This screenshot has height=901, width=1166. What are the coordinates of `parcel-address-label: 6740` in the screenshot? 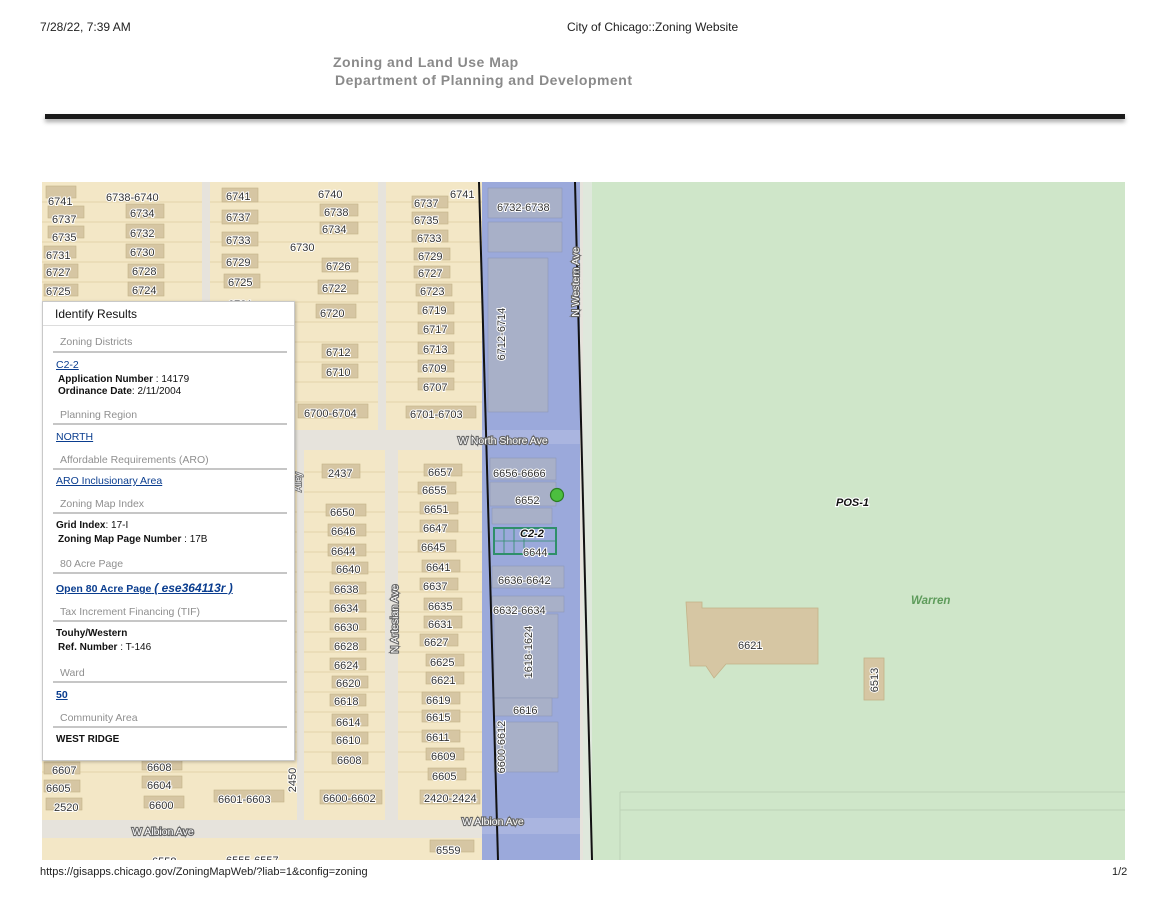 It's located at (330, 195).